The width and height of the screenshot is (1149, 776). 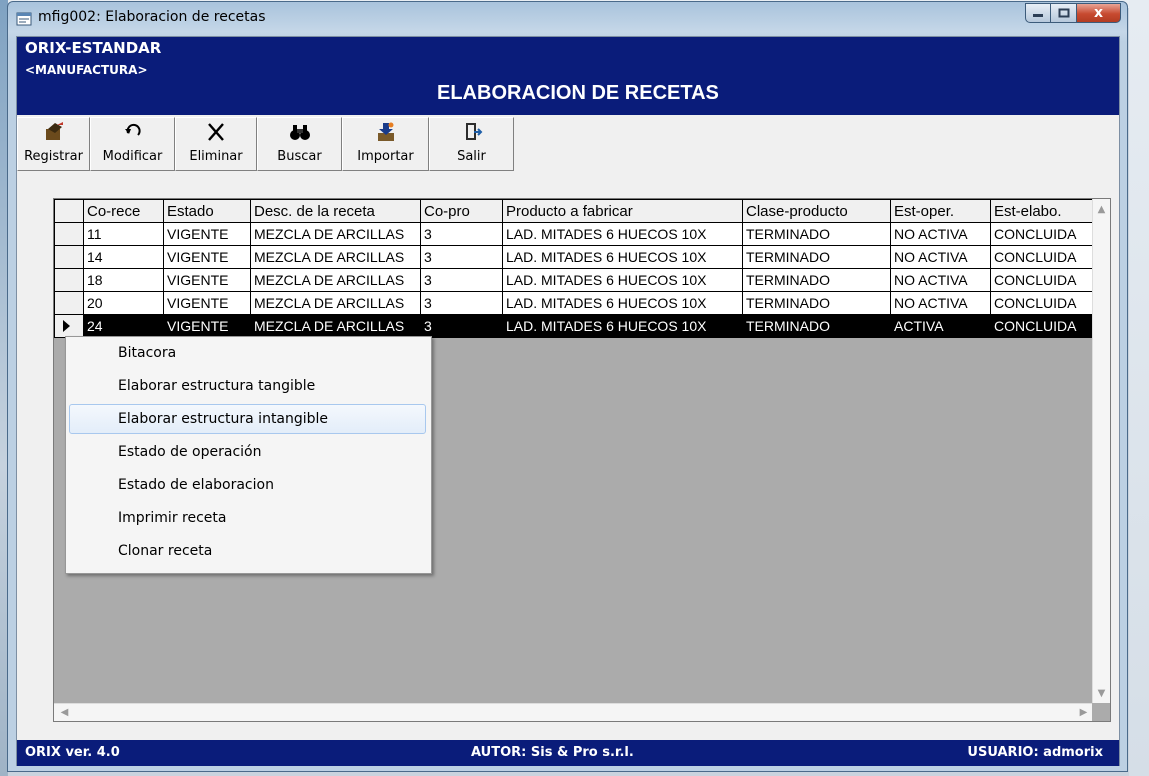 I want to click on table-cell: 18, so click(x=123, y=280).